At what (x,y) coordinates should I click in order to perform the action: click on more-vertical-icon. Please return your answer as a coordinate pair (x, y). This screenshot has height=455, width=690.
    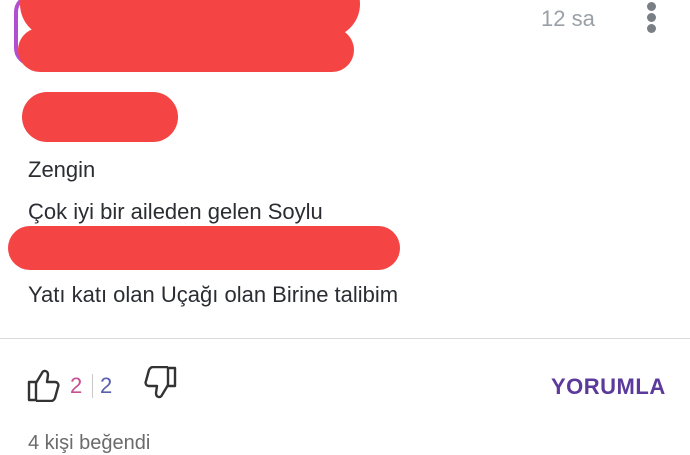
    Looking at the image, I should click on (652, 18).